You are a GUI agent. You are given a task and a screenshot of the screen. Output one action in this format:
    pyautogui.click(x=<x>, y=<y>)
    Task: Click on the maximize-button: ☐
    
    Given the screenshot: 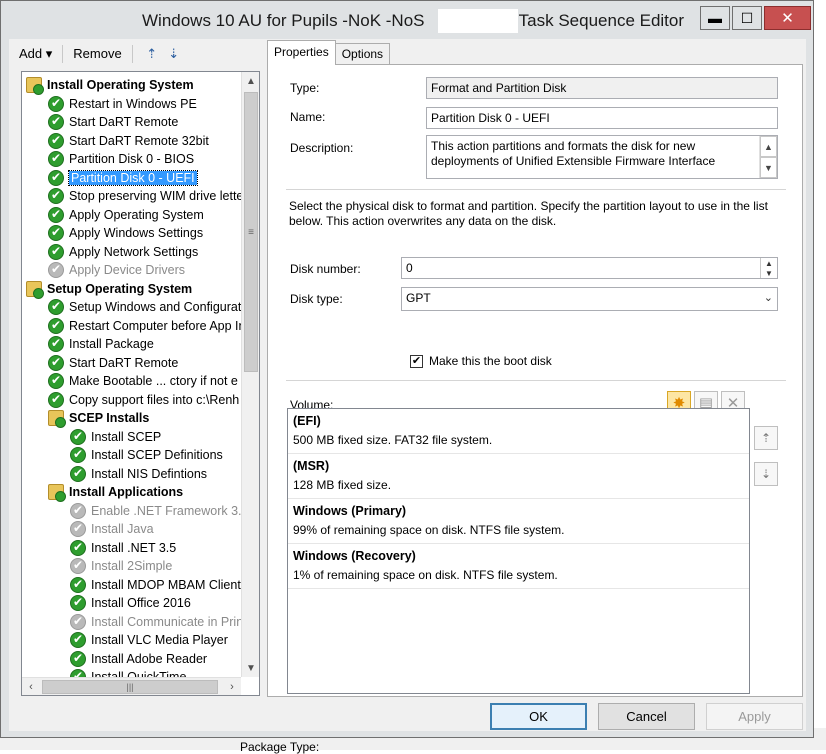 What is the action you would take?
    pyautogui.click(x=747, y=18)
    